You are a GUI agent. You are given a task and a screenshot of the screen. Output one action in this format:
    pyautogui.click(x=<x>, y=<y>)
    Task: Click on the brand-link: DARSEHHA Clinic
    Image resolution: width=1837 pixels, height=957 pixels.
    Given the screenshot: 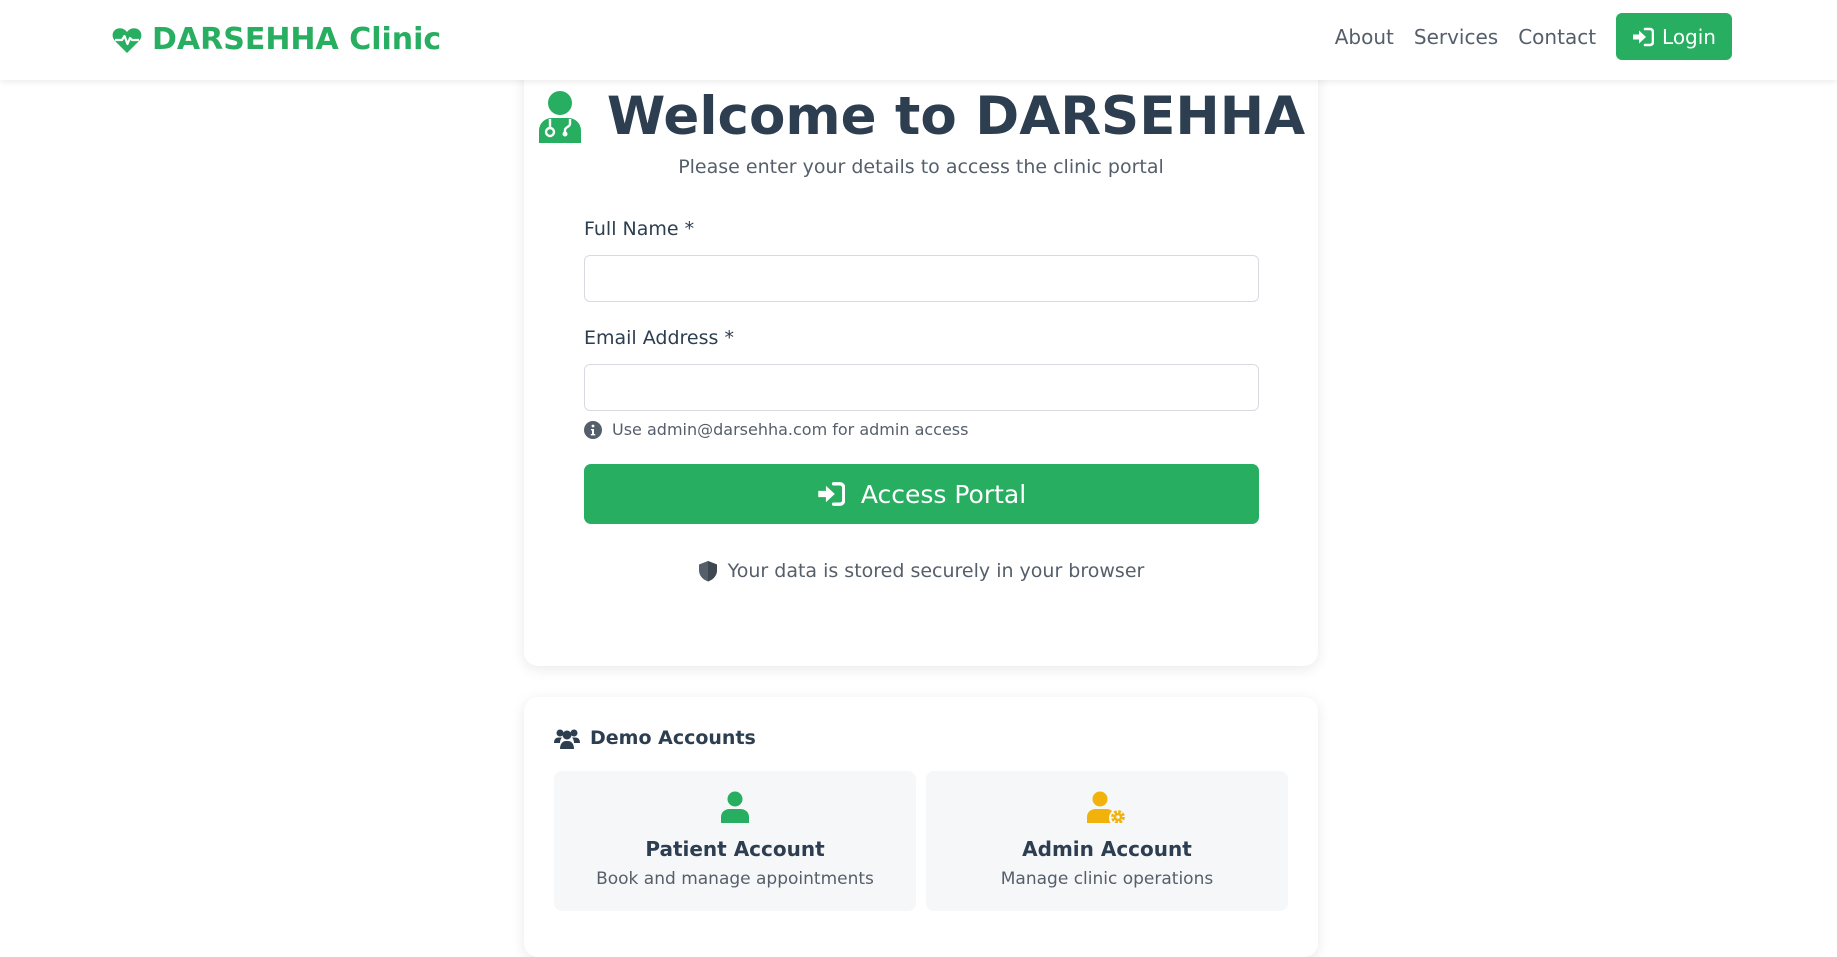 What is the action you would take?
    pyautogui.click(x=276, y=39)
    